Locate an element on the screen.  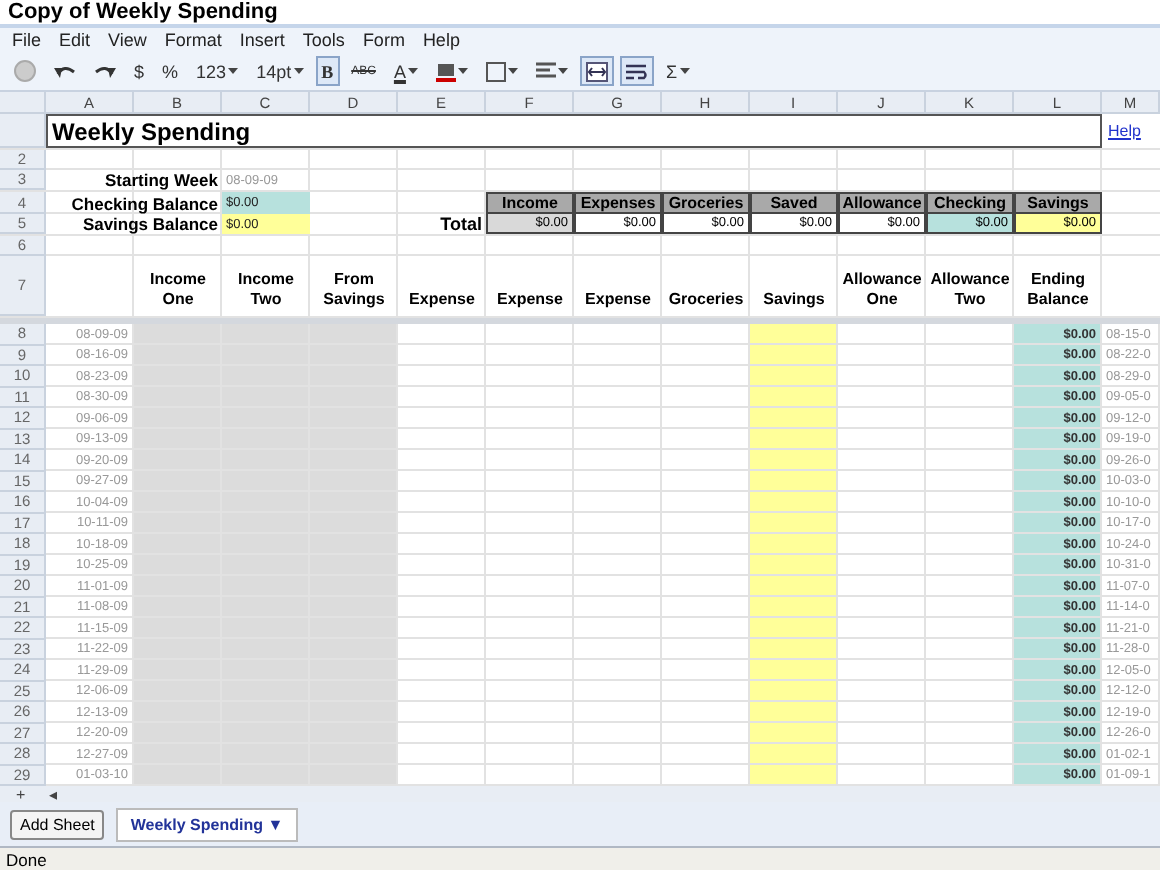
scroll-left-button: ◂ is located at coordinates (53, 794).